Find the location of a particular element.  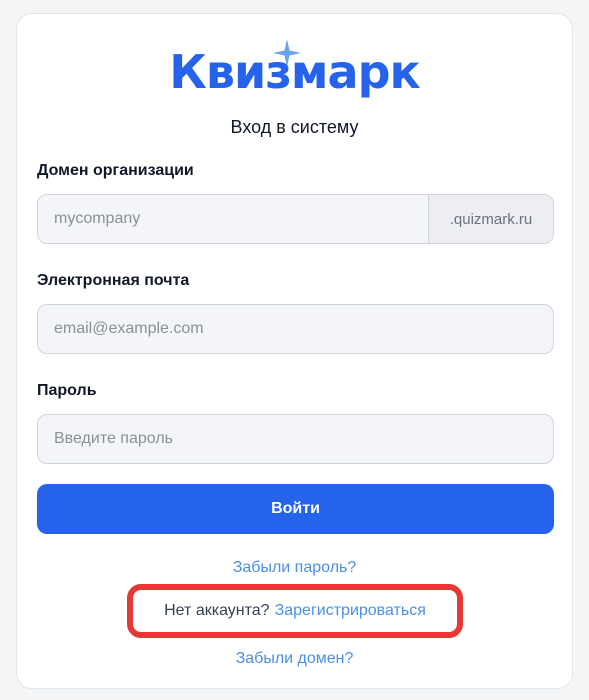

password-label: Пароль is located at coordinates (67, 390).